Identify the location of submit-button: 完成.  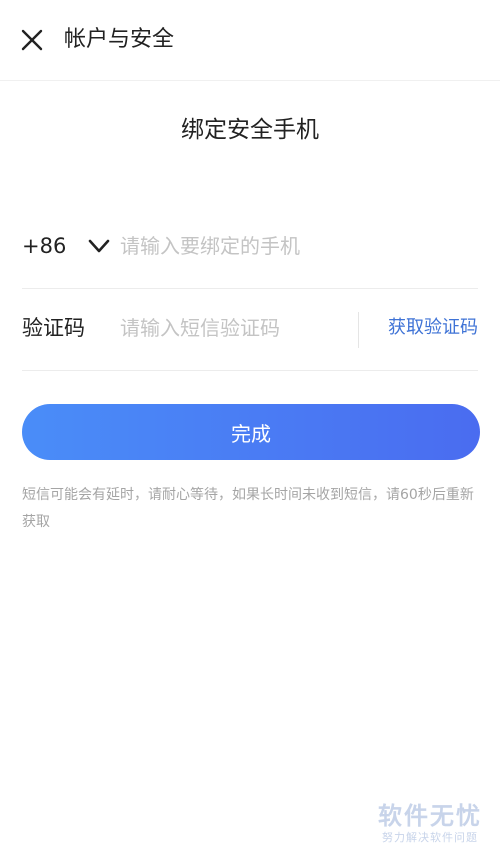
(251, 432).